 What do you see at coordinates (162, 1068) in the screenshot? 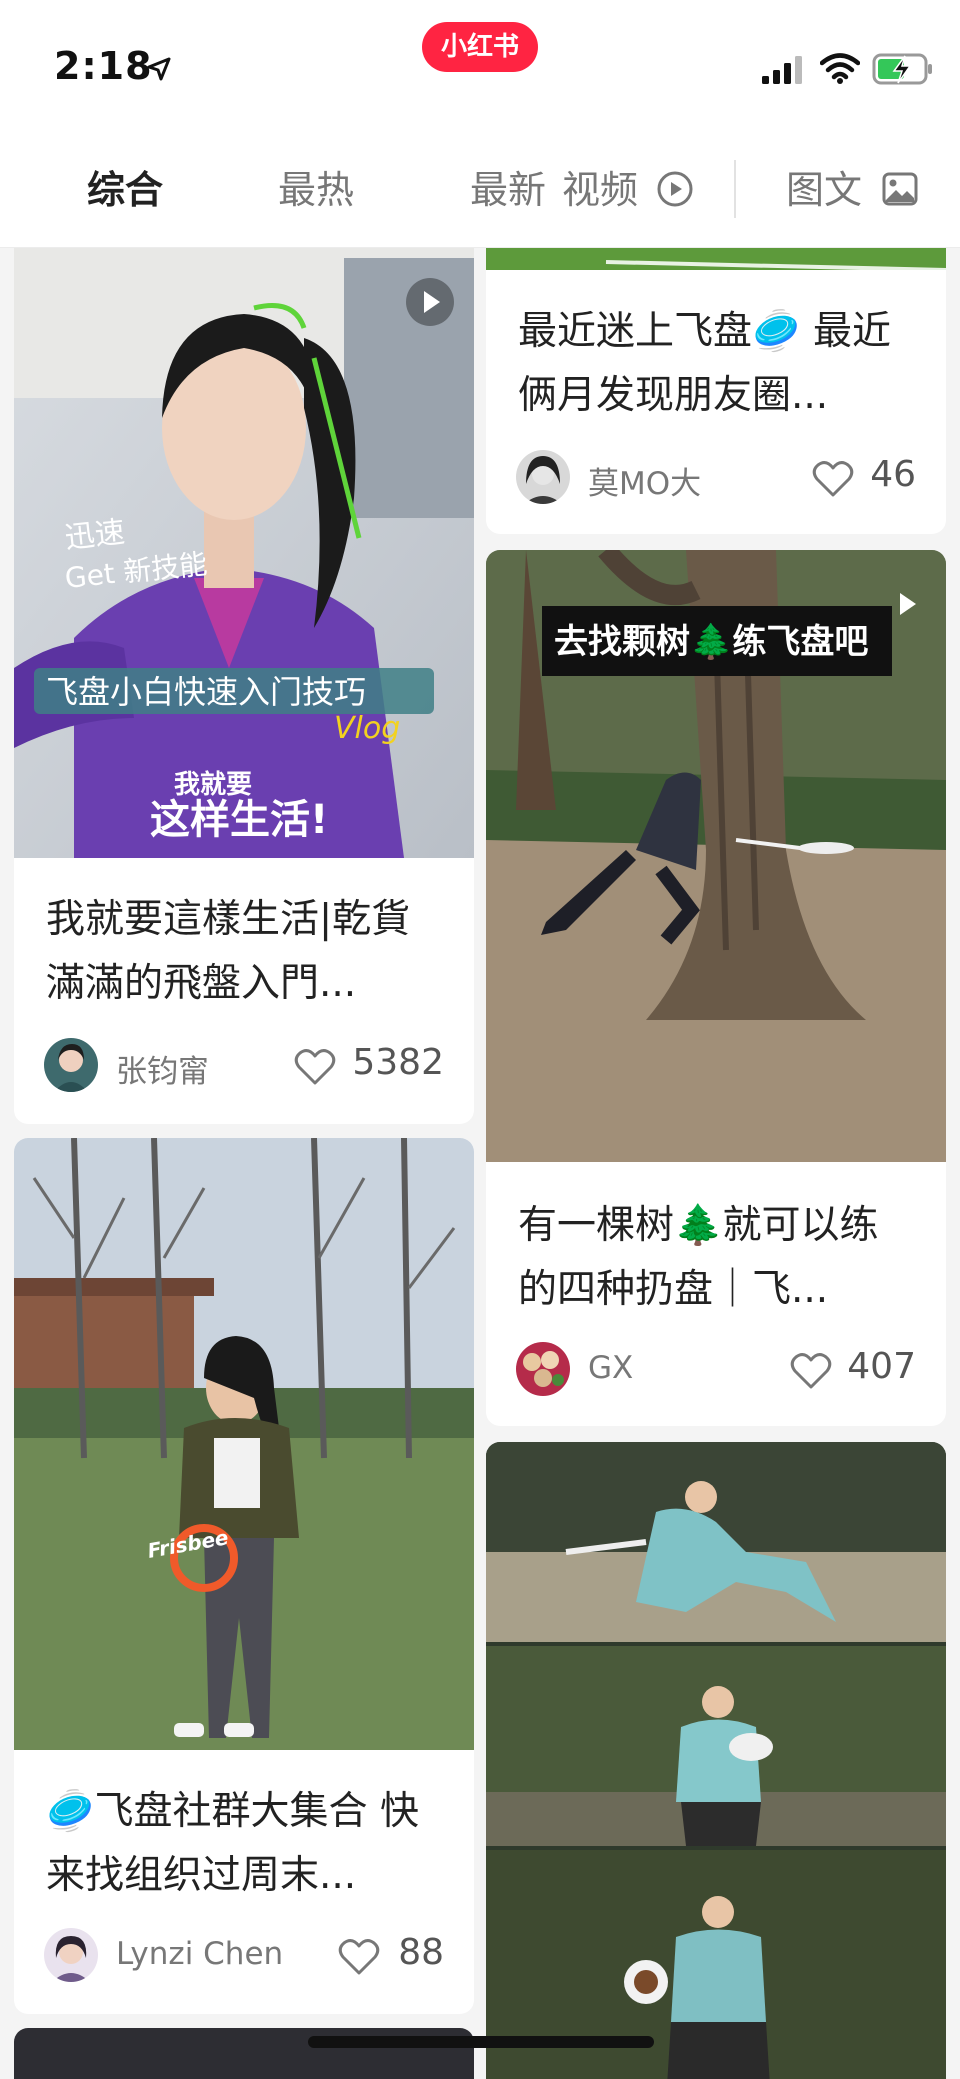
I see `author-name: 张钧甯` at bounding box center [162, 1068].